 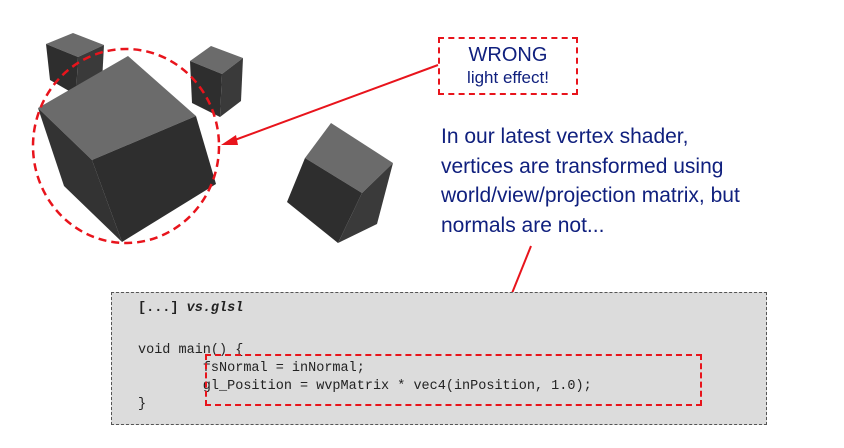 I want to click on code-line: }, so click(x=142, y=404).